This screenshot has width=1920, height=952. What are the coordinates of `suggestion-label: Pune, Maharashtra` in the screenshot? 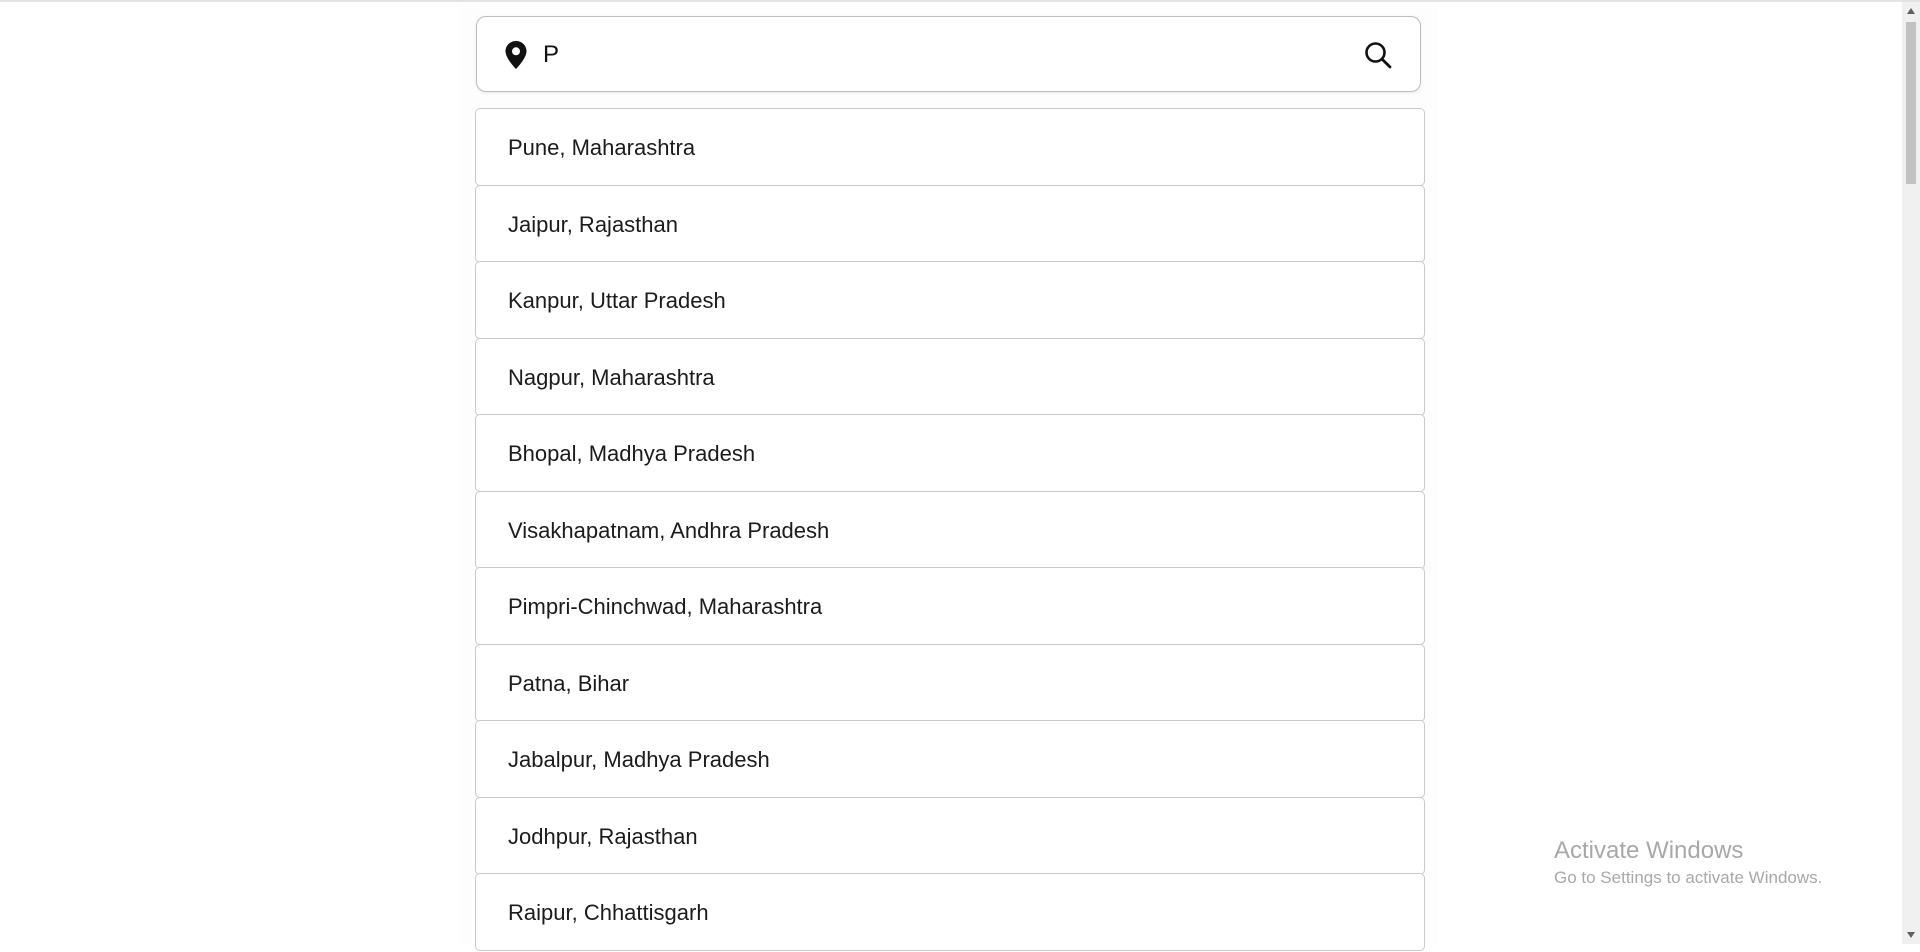 It's located at (602, 147).